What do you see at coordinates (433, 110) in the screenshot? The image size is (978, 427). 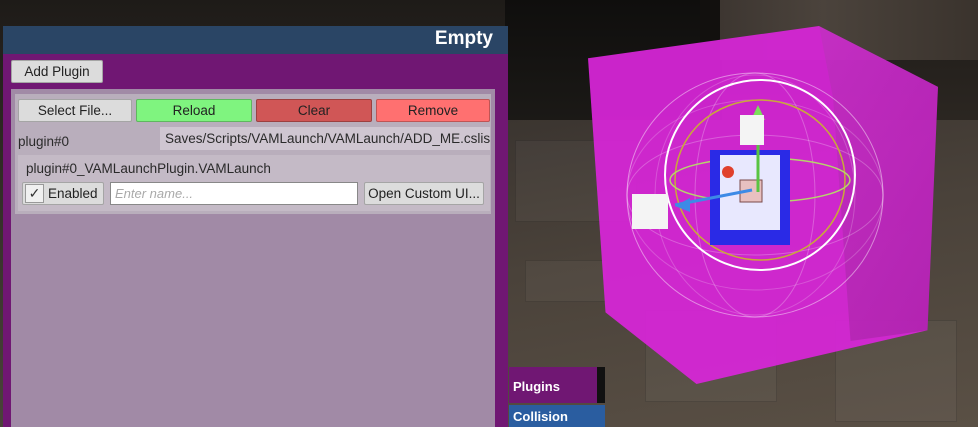 I see `remove-button: Remove` at bounding box center [433, 110].